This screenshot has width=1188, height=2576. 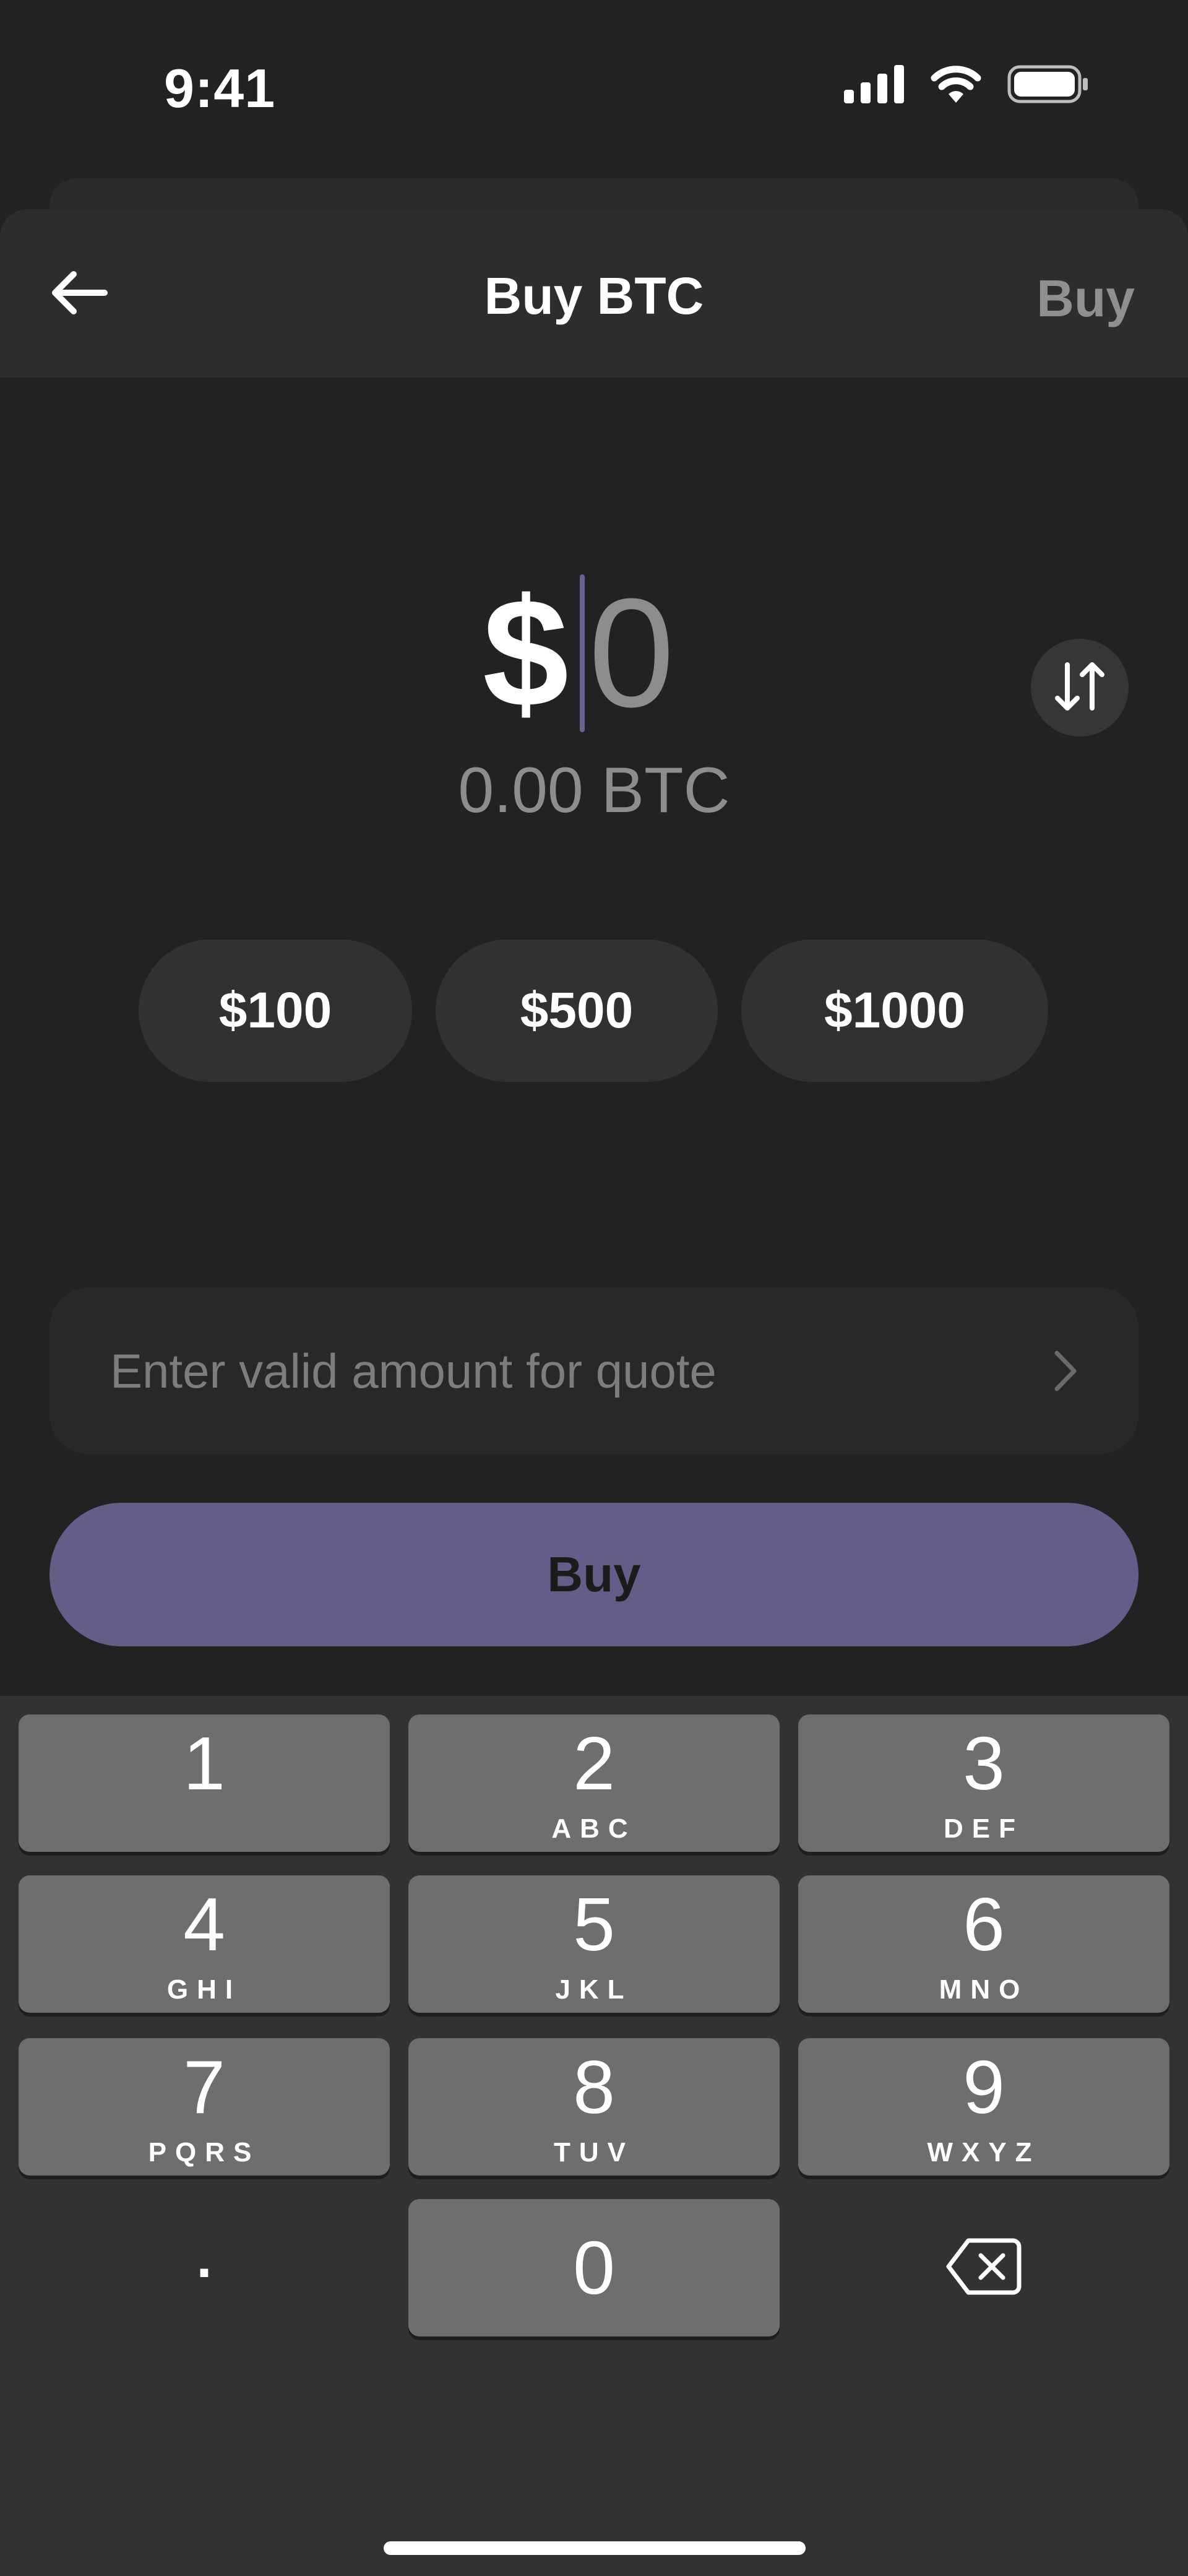 I want to click on status-icons, so click(x=967, y=85).